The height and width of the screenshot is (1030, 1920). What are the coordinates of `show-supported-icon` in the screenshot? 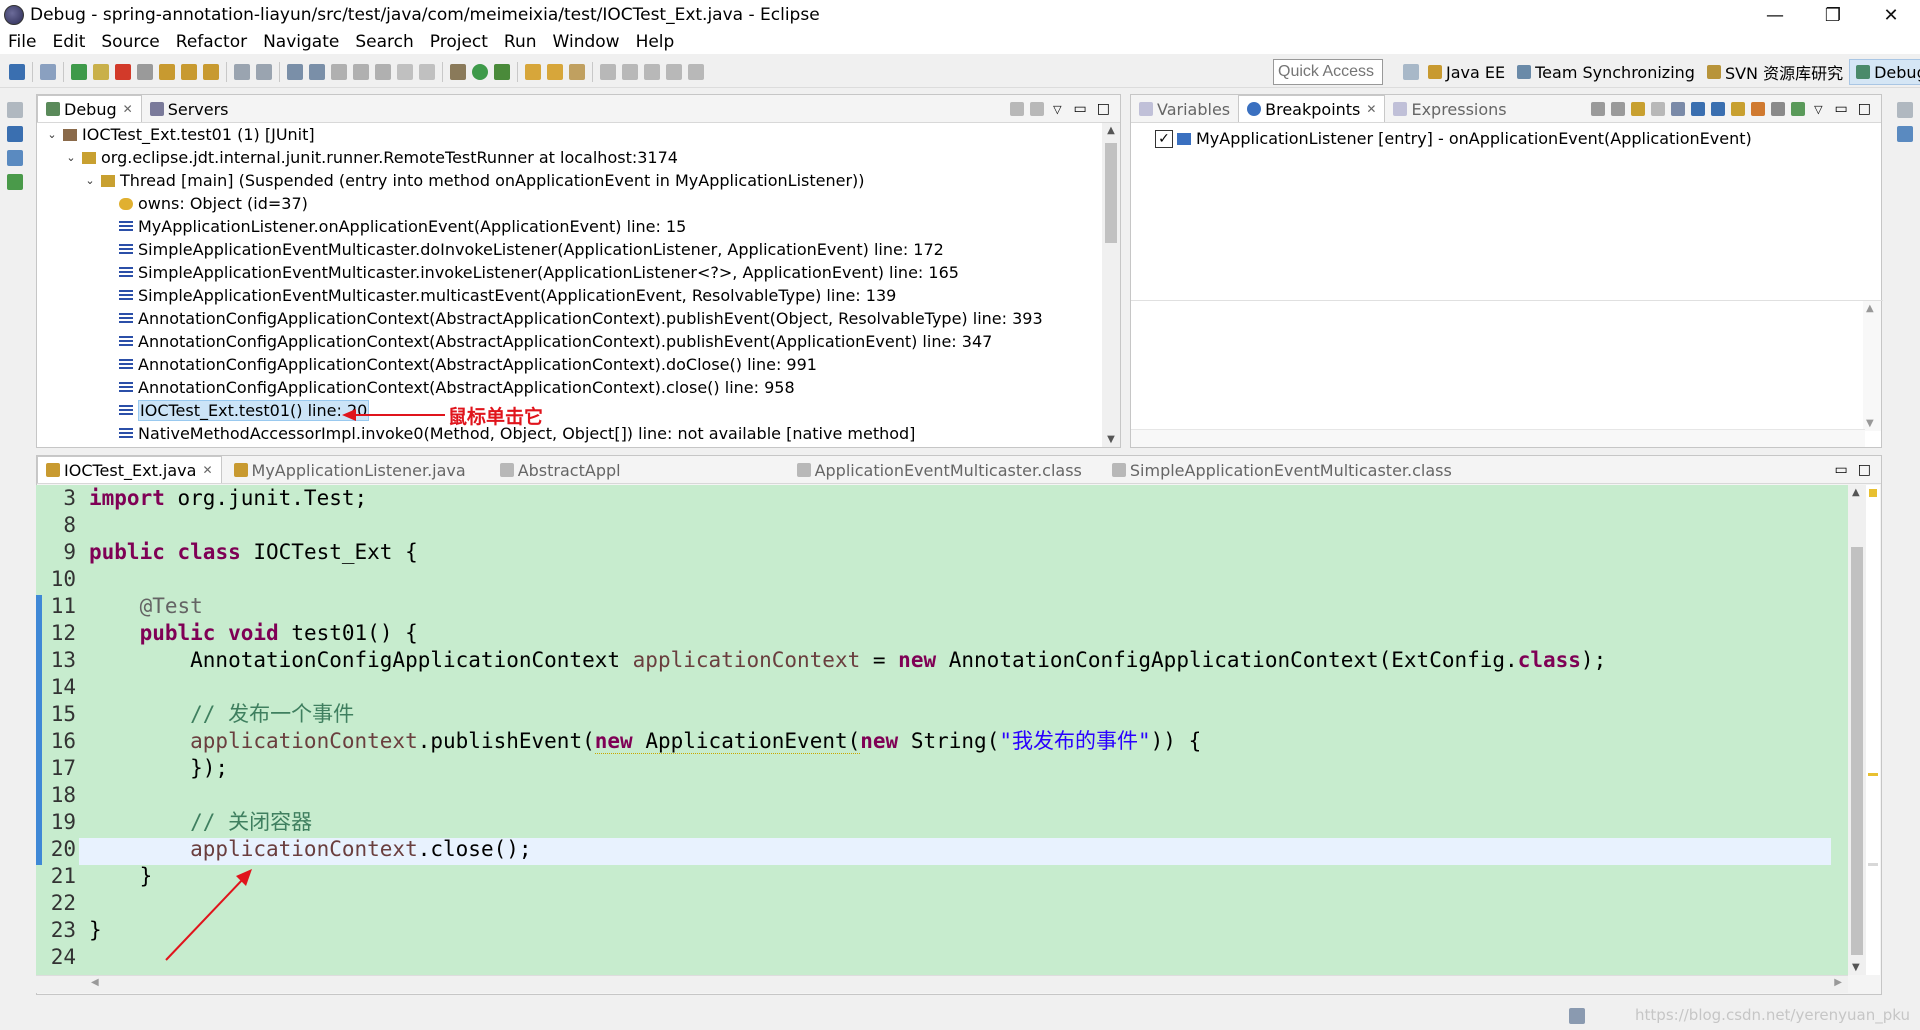 It's located at (1638, 109).